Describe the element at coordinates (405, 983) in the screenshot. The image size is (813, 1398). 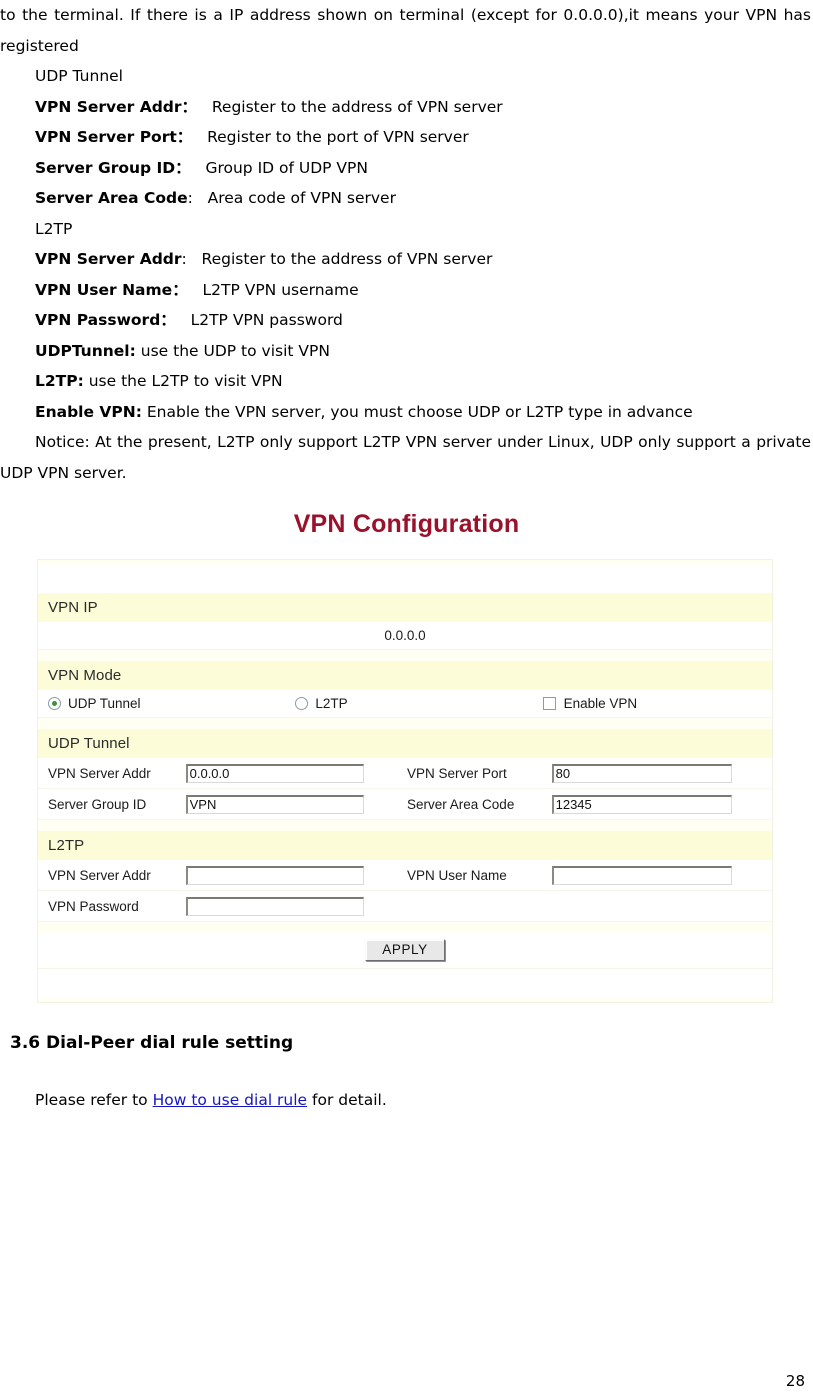
I see `panel-bottom-spacer` at that location.